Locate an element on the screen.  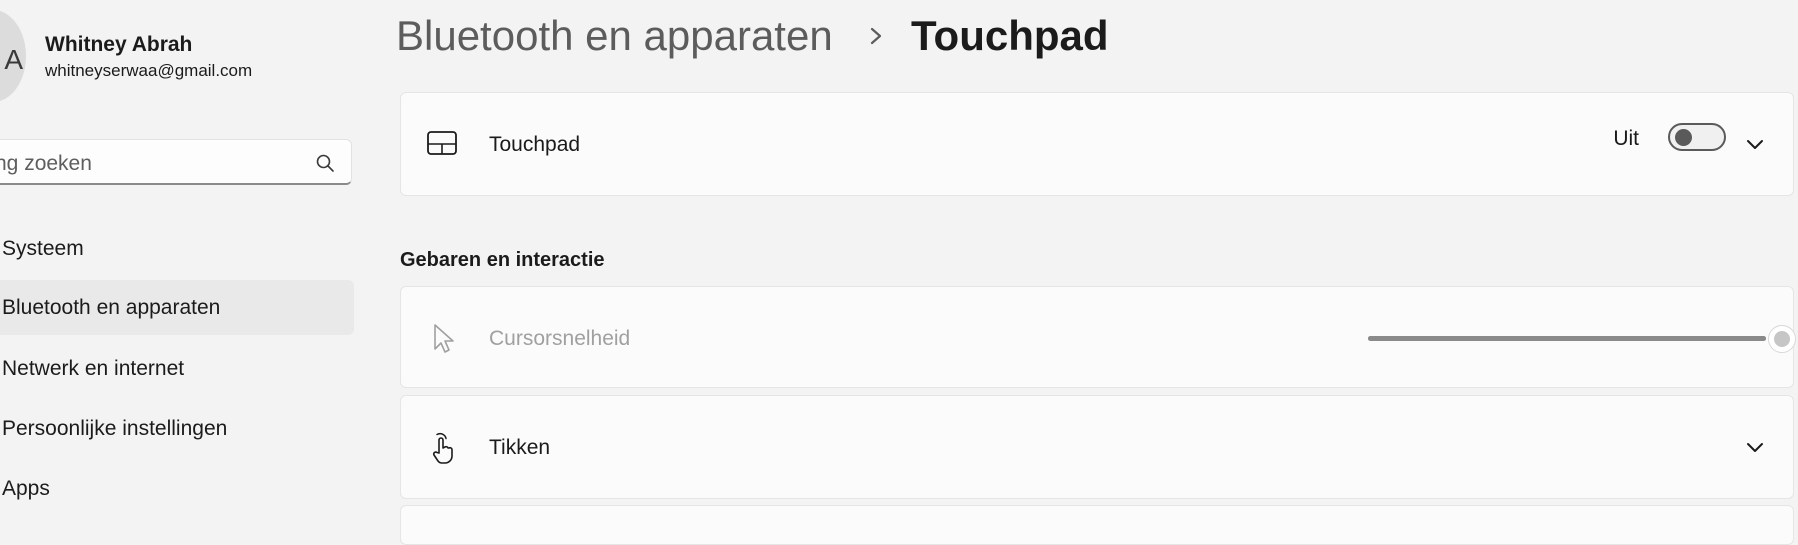
search-icon is located at coordinates (325, 163).